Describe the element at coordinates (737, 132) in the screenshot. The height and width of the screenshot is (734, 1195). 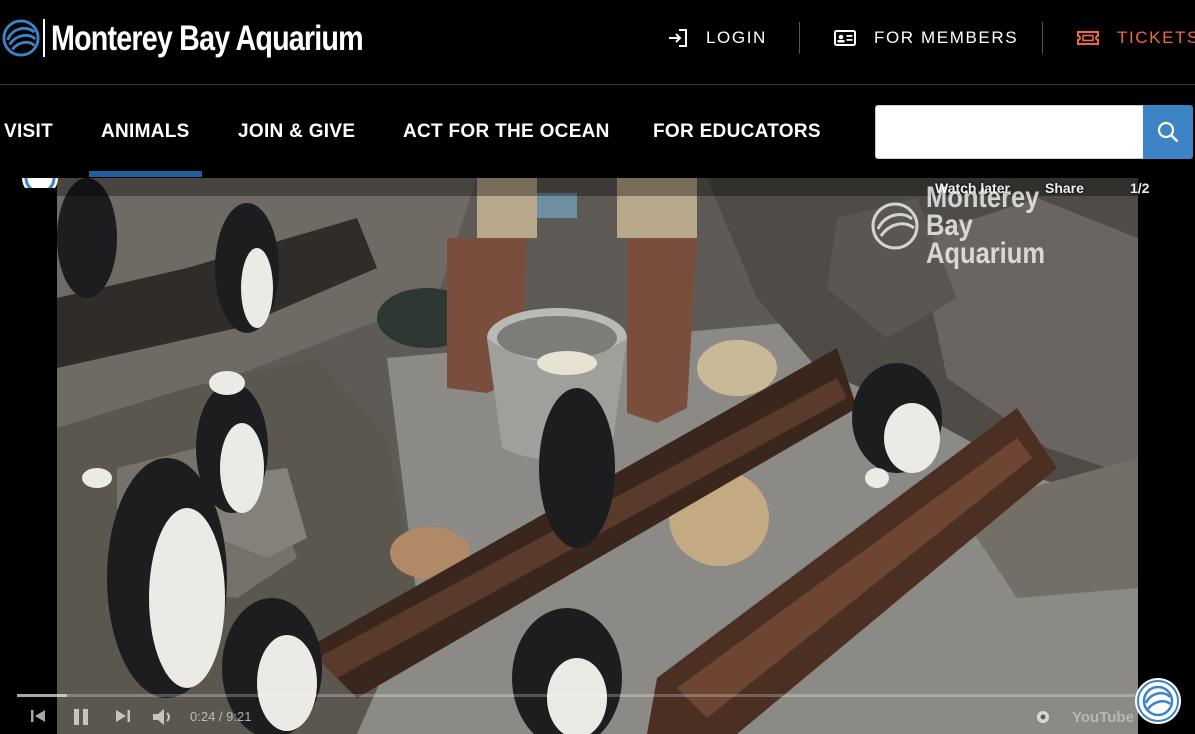
I see `nav-item-for-educators: FOR EDUCATORS` at that location.